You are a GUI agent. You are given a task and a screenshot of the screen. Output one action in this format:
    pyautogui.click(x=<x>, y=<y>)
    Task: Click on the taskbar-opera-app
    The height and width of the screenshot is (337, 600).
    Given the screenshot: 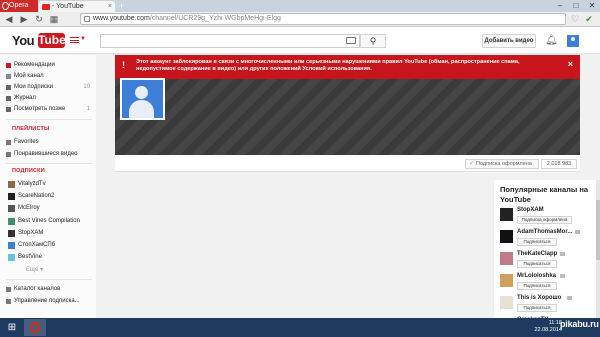 What is the action you would take?
    pyautogui.click(x=35, y=327)
    